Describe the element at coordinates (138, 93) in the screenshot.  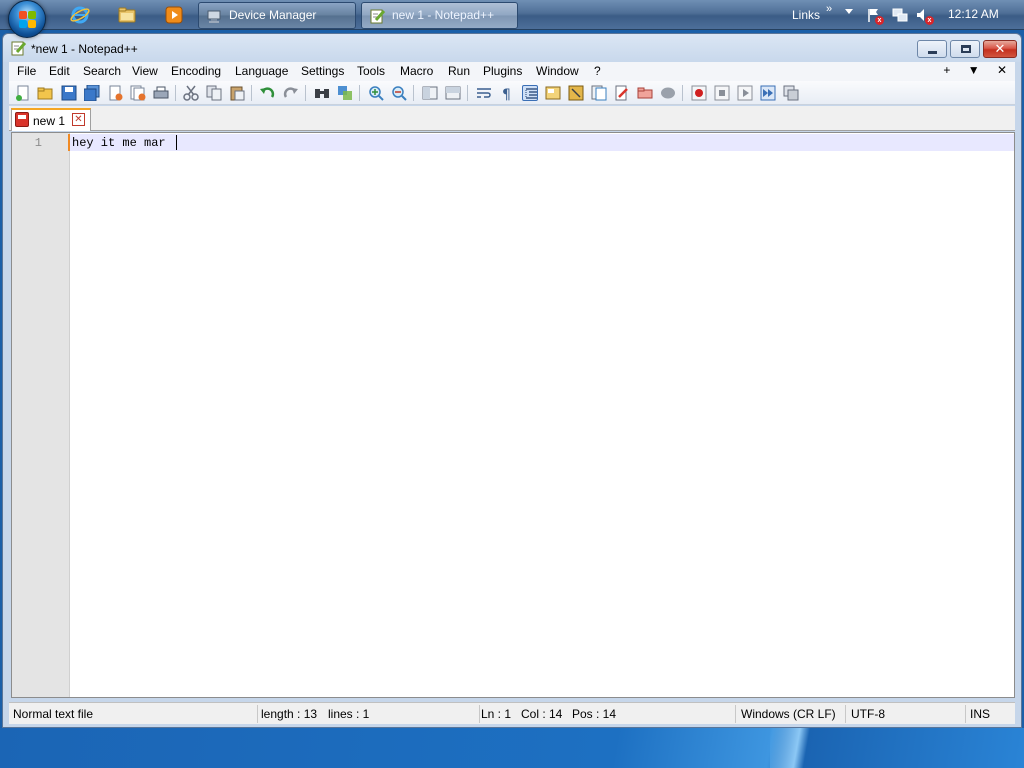
I see `close-all-icon` at that location.